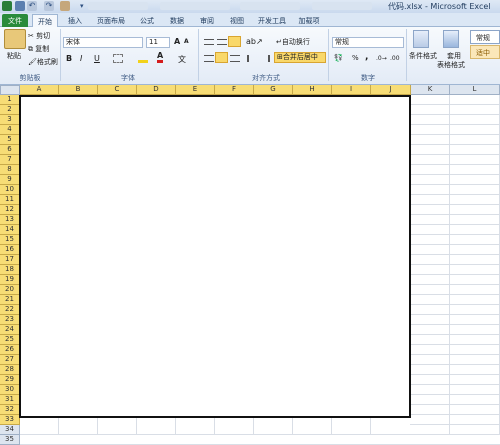 The width and height of the screenshot is (500, 445). I want to click on paste-button: 粘贴, so click(14, 56).